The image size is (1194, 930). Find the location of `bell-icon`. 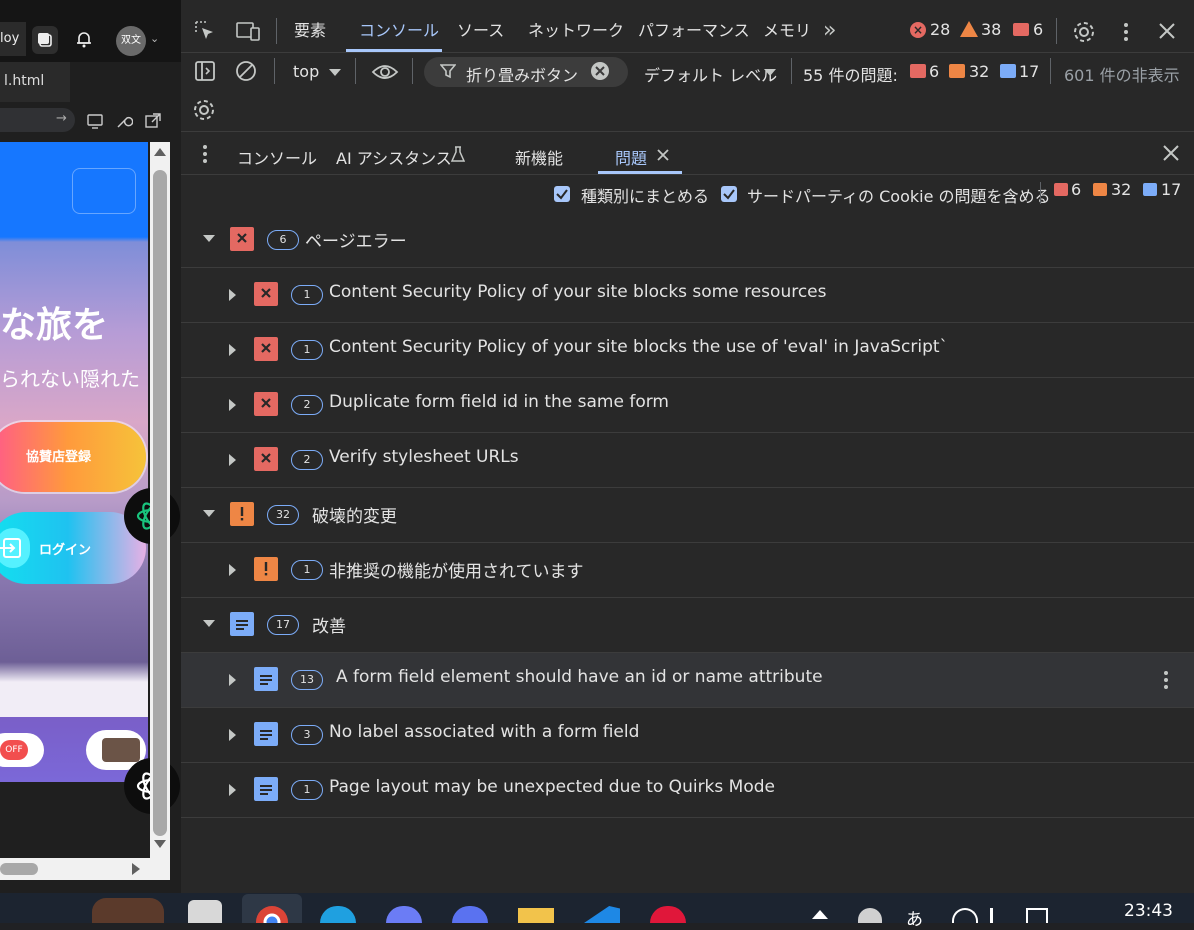

bell-icon is located at coordinates (84, 39).